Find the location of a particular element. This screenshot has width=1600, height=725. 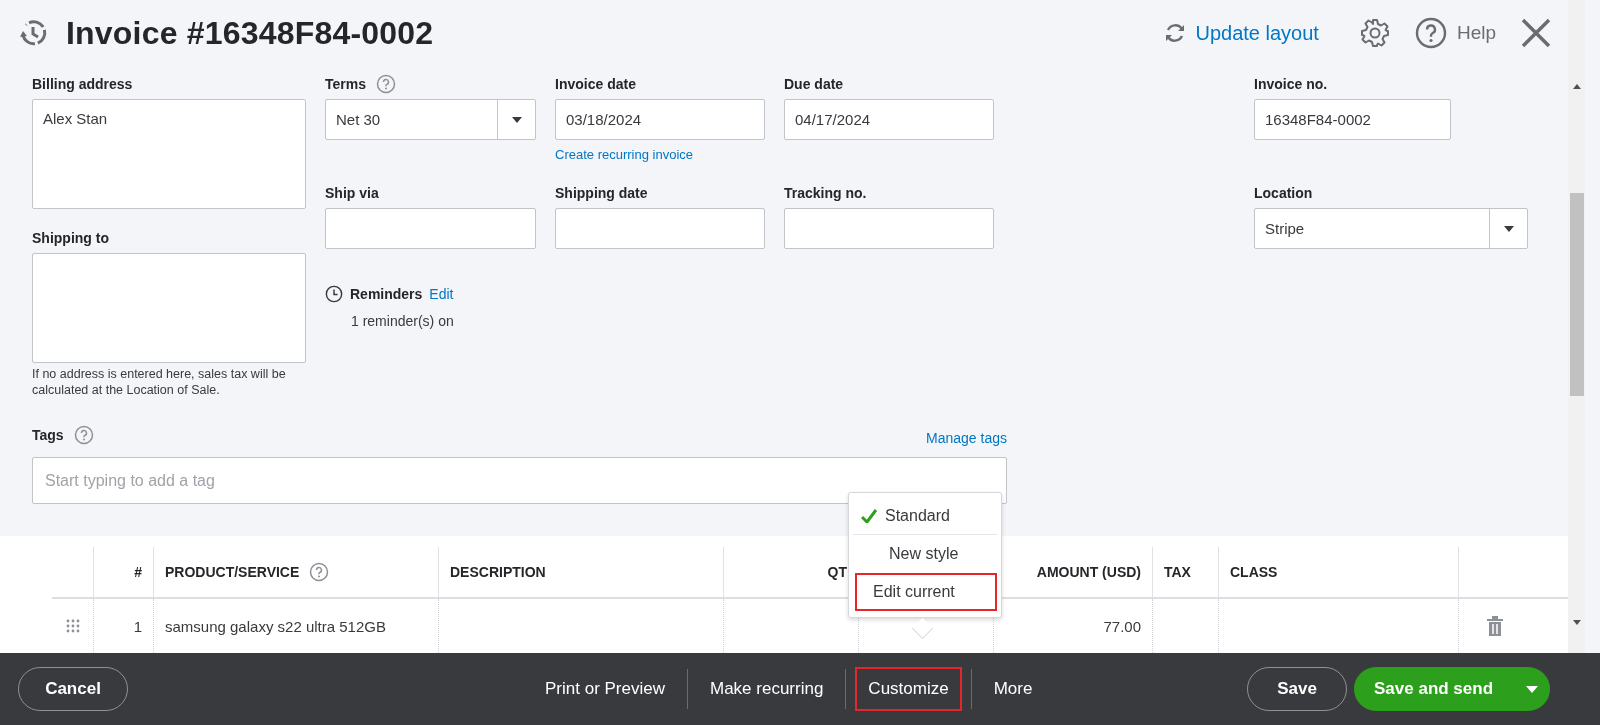

field-label: Shipping to is located at coordinates (71, 238).